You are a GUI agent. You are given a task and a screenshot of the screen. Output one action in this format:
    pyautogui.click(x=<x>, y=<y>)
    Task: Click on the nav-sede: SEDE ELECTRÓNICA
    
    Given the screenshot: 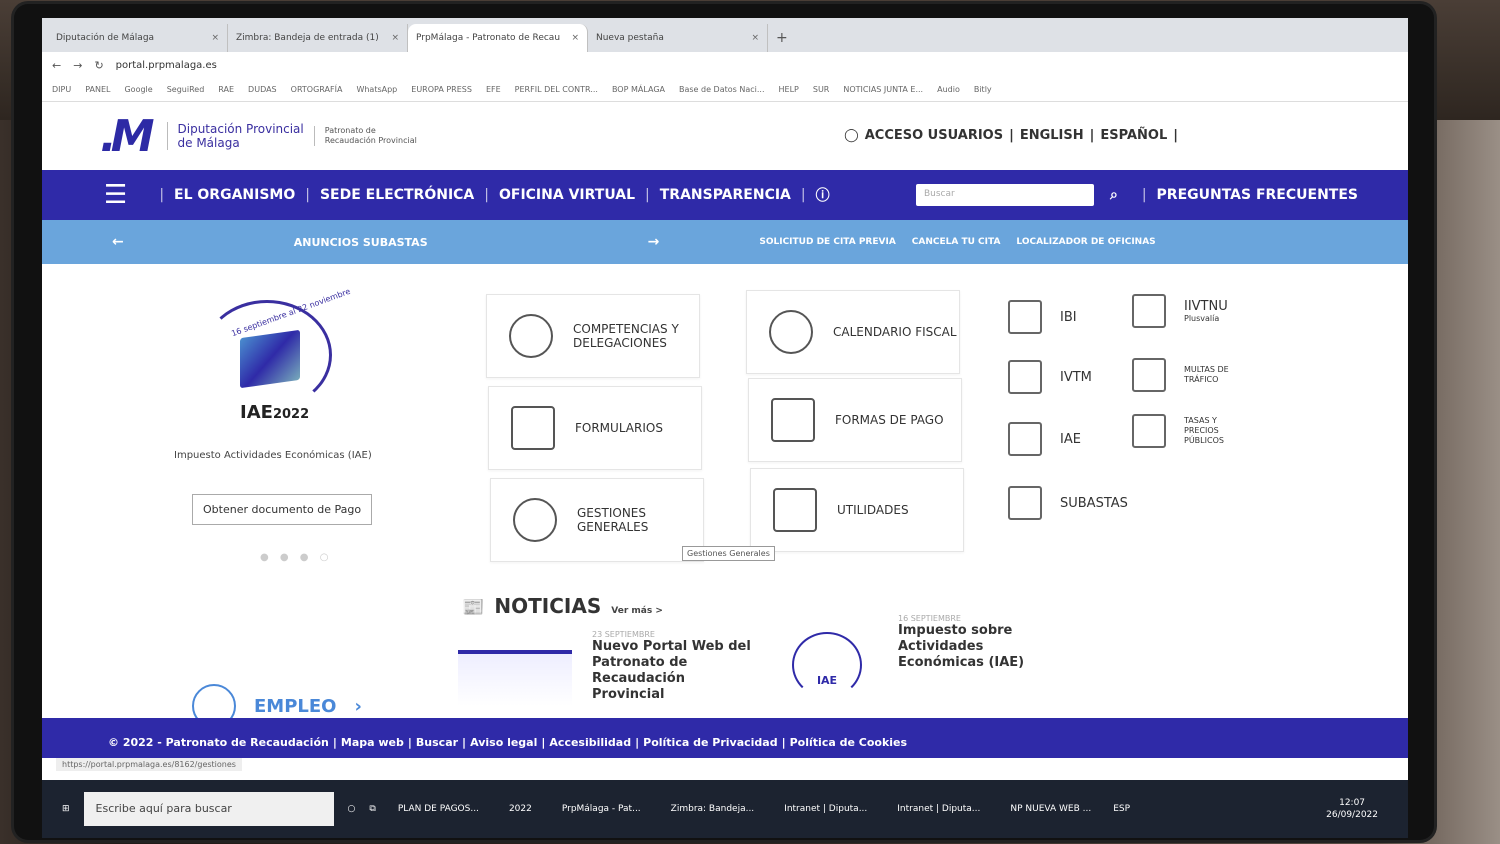 What is the action you would take?
    pyautogui.click(x=397, y=195)
    